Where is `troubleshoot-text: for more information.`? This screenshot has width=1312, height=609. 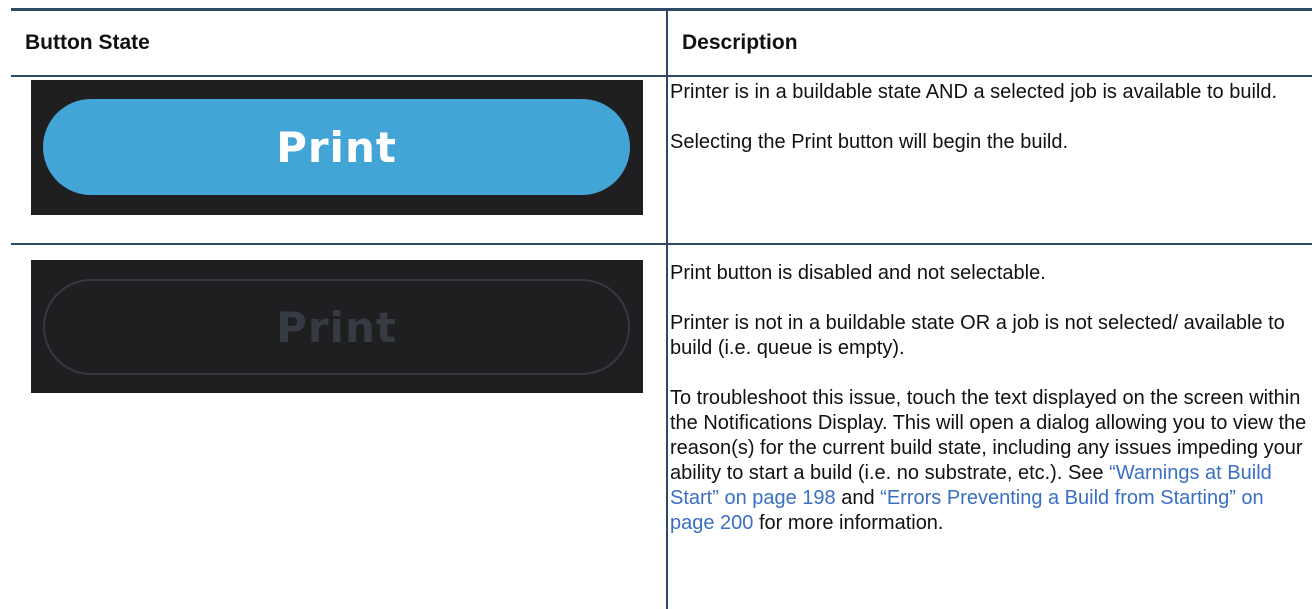
troubleshoot-text: for more information. is located at coordinates (848, 523).